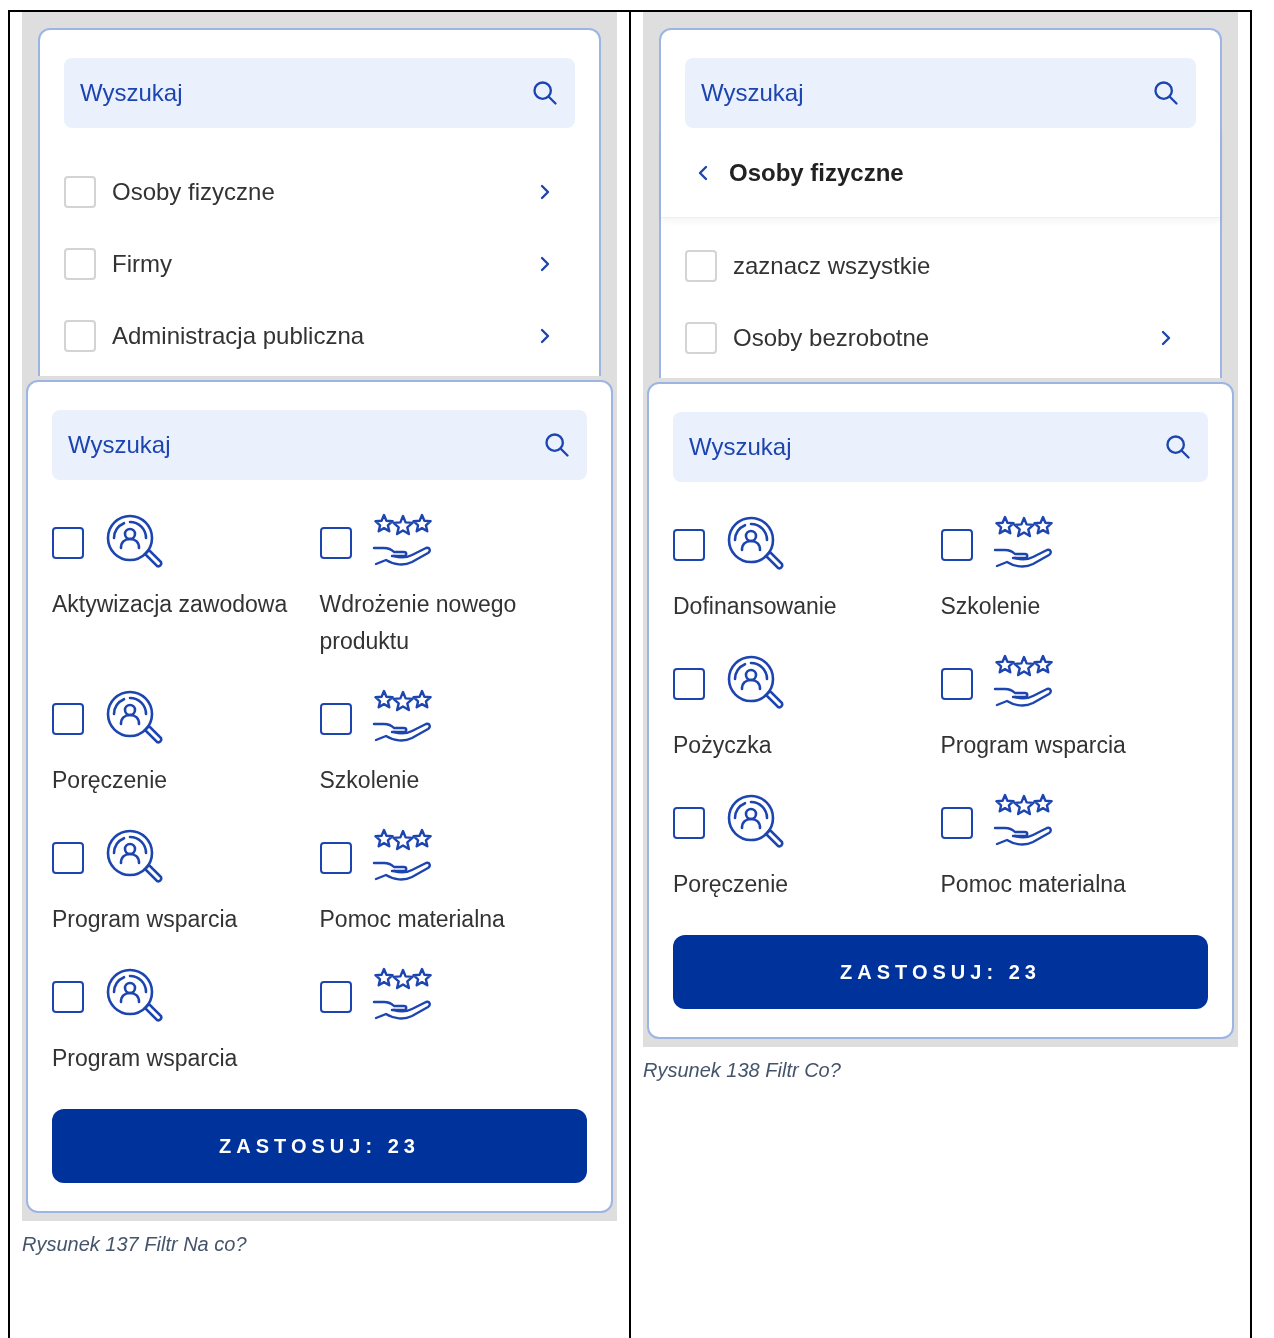 This screenshot has height=1338, width=1274. What do you see at coordinates (703, 172) in the screenshot?
I see `chevron-left-icon` at bounding box center [703, 172].